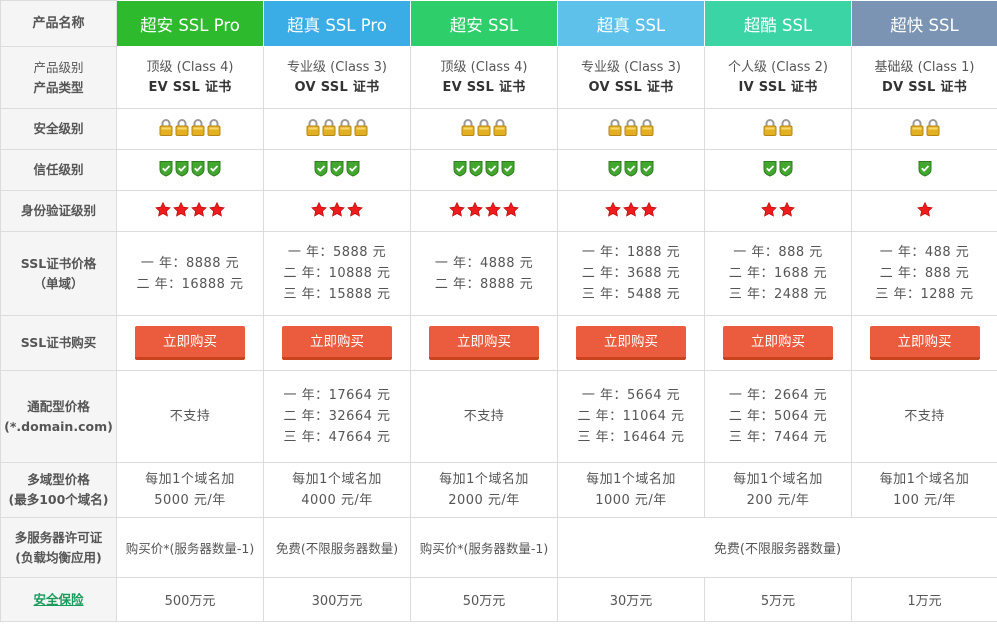  Describe the element at coordinates (337, 294) in the screenshot. I see `price-line: 三 年：15888 元` at that location.